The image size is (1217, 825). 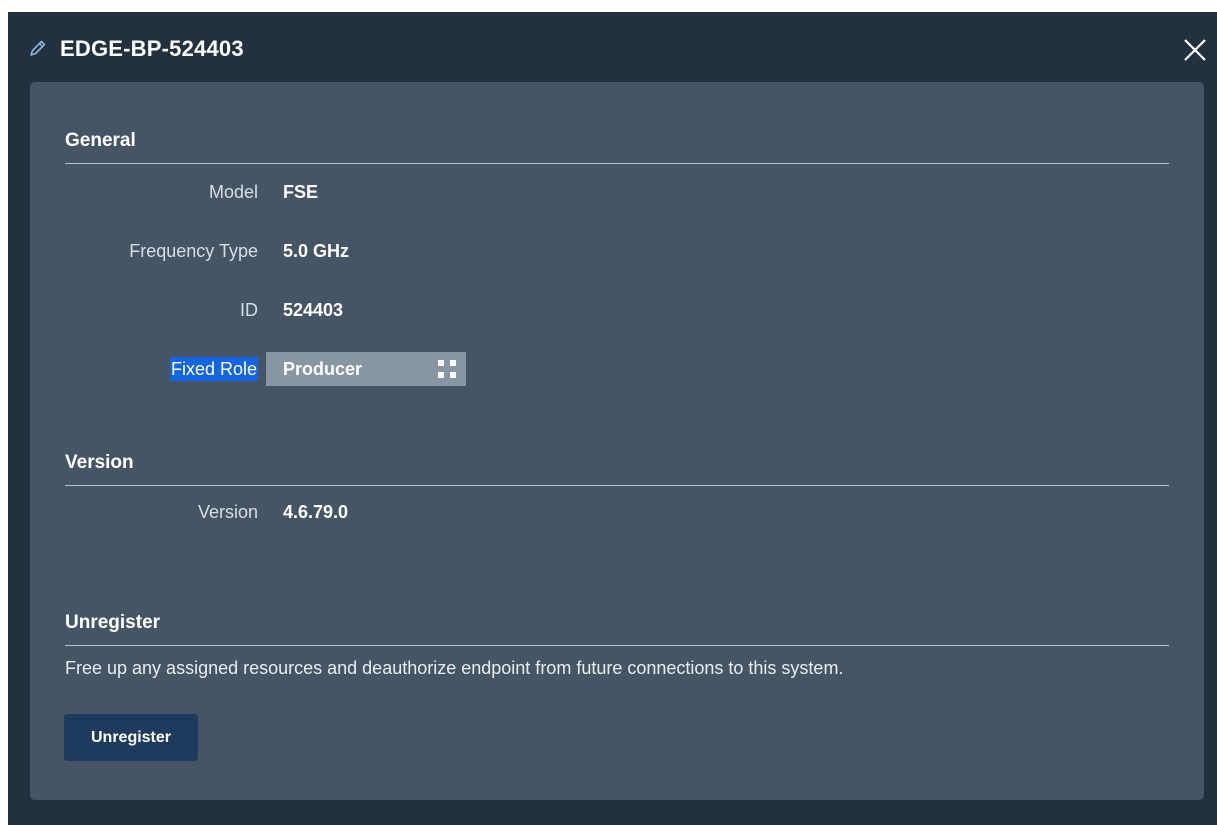 What do you see at coordinates (301, 192) in the screenshot?
I see `model-value: FSE` at bounding box center [301, 192].